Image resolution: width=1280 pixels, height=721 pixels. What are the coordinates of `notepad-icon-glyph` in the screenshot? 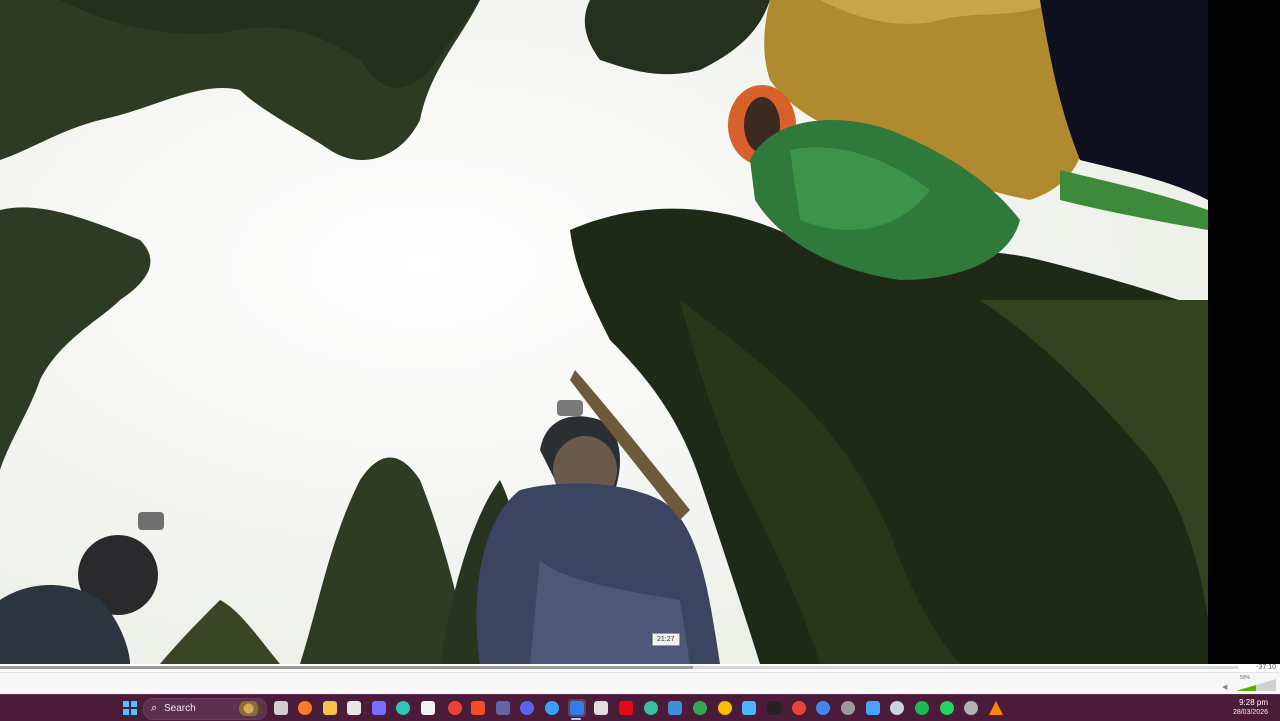 It's located at (749, 708).